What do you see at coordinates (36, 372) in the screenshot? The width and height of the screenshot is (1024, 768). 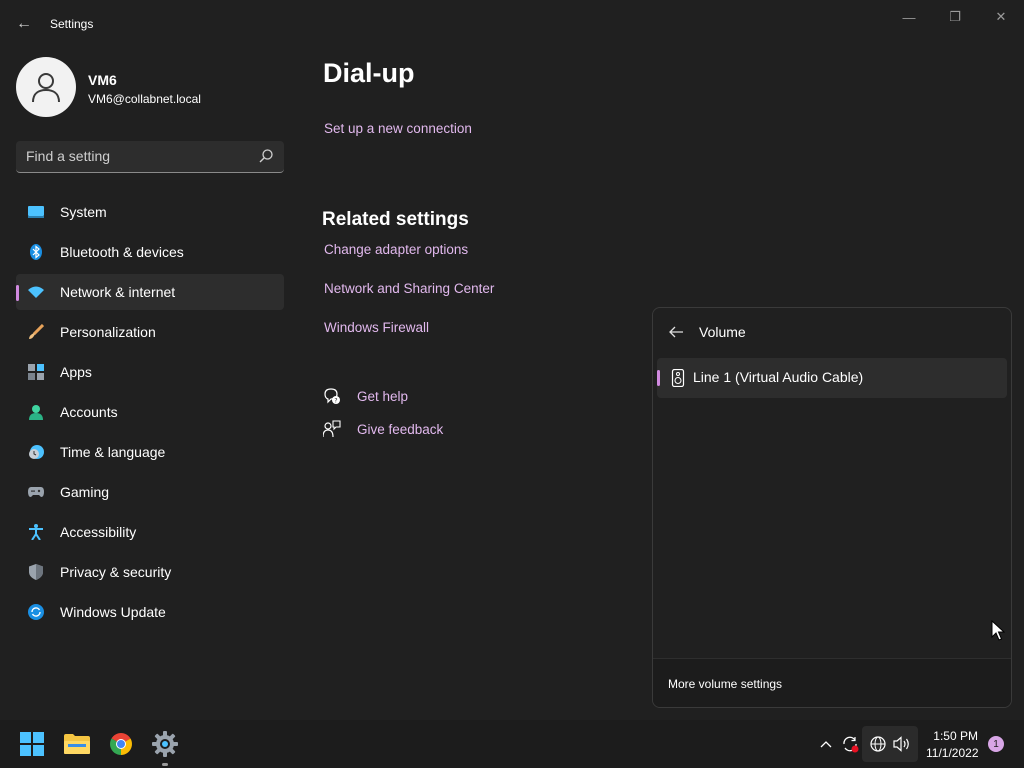 I see `apps-icon` at bounding box center [36, 372].